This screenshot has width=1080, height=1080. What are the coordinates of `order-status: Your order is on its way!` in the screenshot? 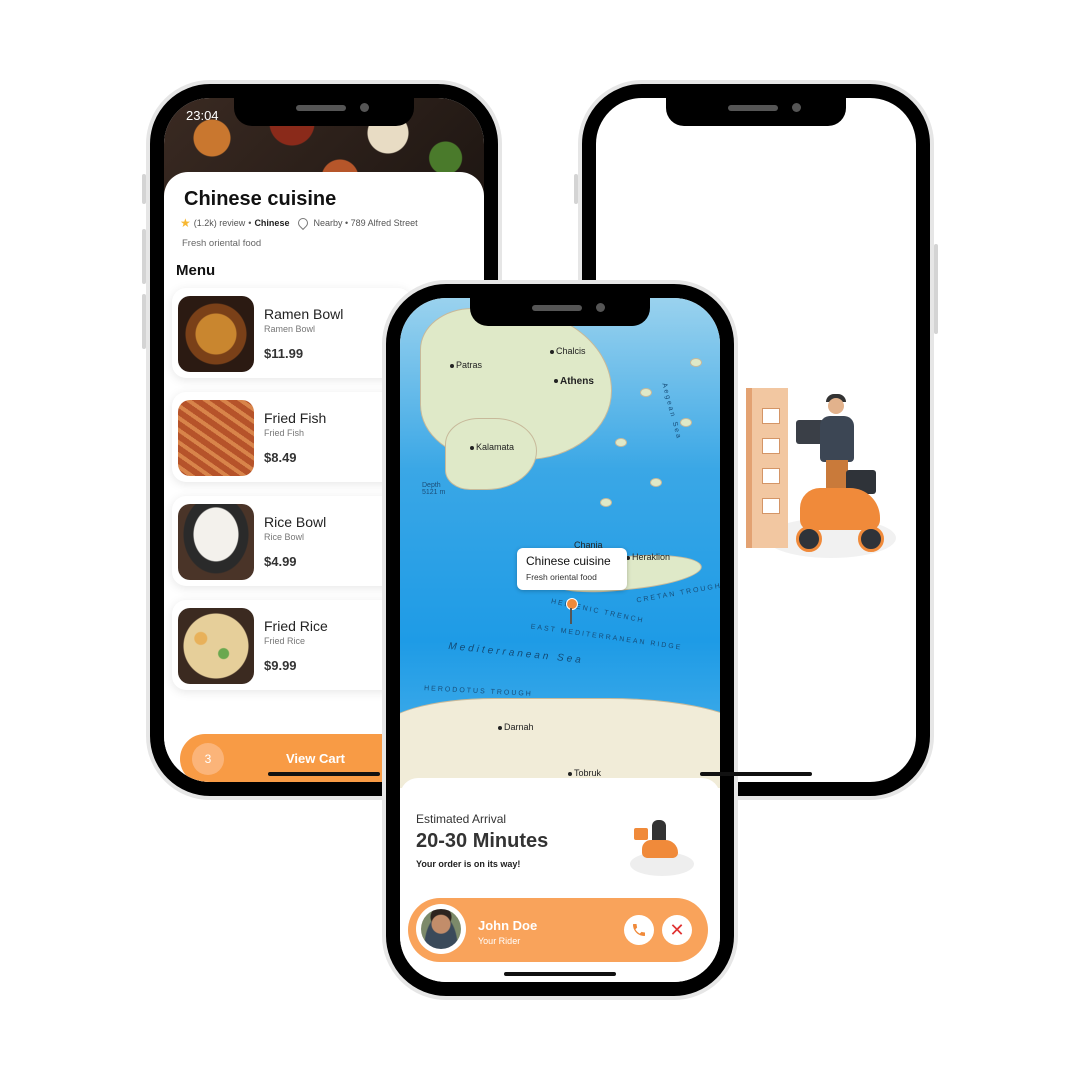 It's located at (468, 864).